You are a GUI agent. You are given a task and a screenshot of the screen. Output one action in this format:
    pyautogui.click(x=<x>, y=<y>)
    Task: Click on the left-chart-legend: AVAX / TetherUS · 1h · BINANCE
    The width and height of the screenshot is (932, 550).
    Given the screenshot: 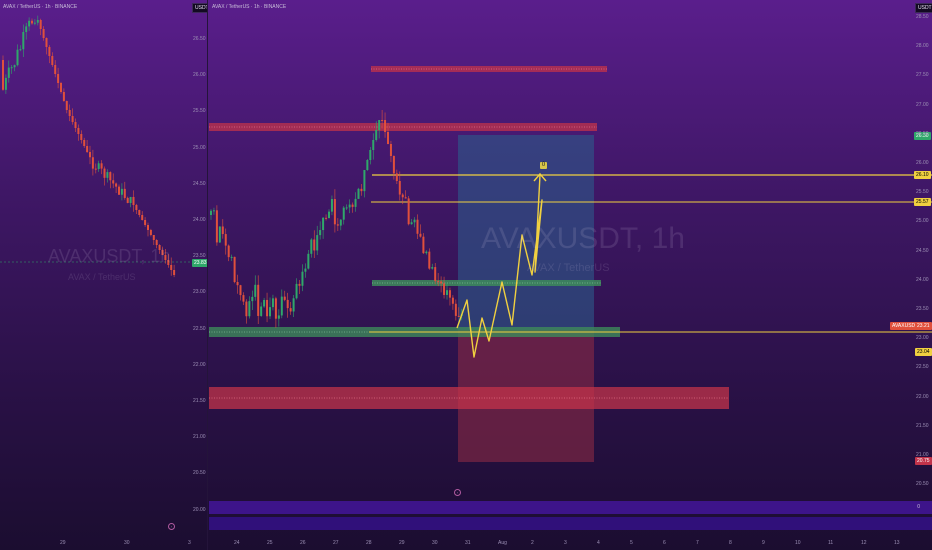 What is the action you would take?
    pyautogui.click(x=41, y=7)
    